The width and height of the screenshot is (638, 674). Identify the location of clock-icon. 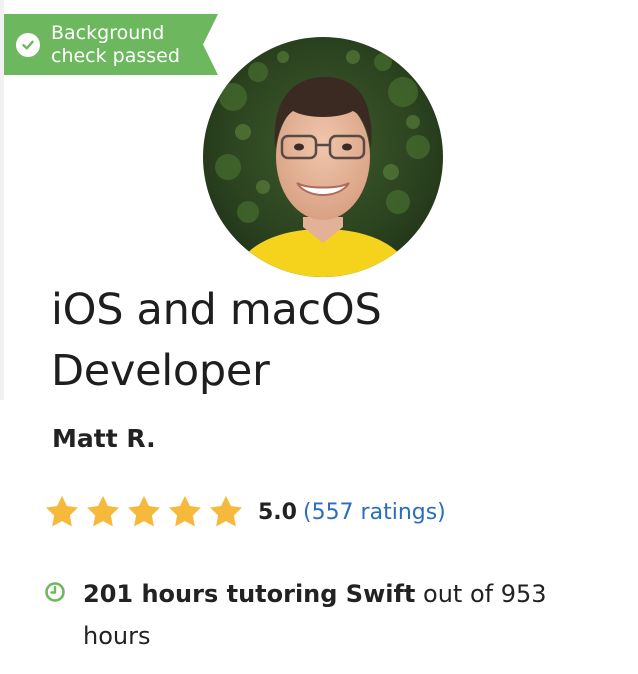
(55, 592).